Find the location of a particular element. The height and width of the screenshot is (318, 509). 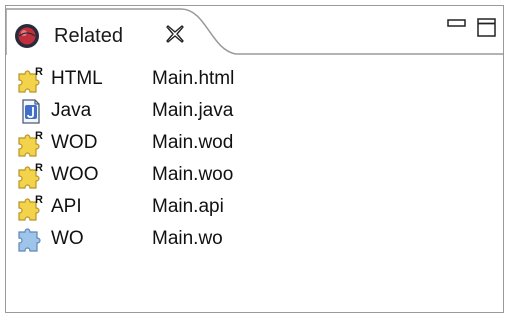

maximize-icon is located at coordinates (487, 28).